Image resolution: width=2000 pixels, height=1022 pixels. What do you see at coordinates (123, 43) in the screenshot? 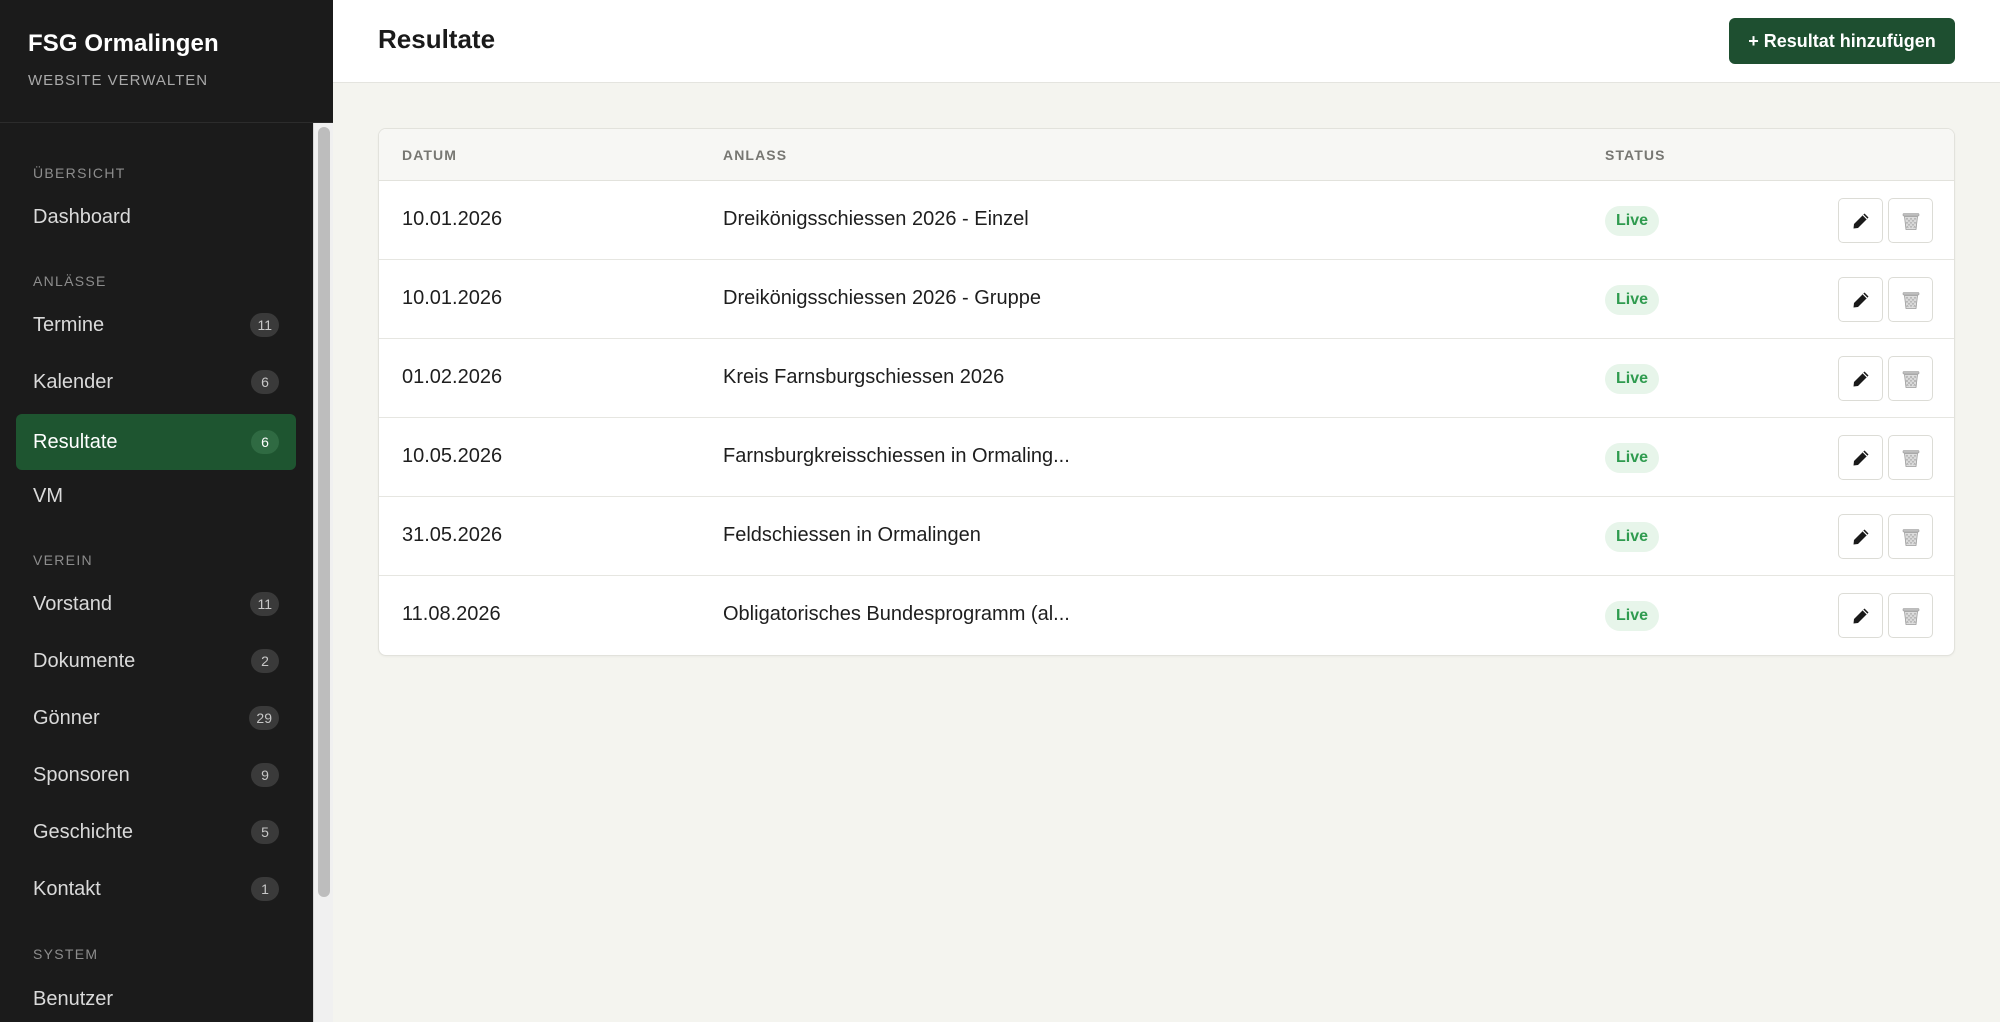
I see `brand-title: FSG Ormalingen` at bounding box center [123, 43].